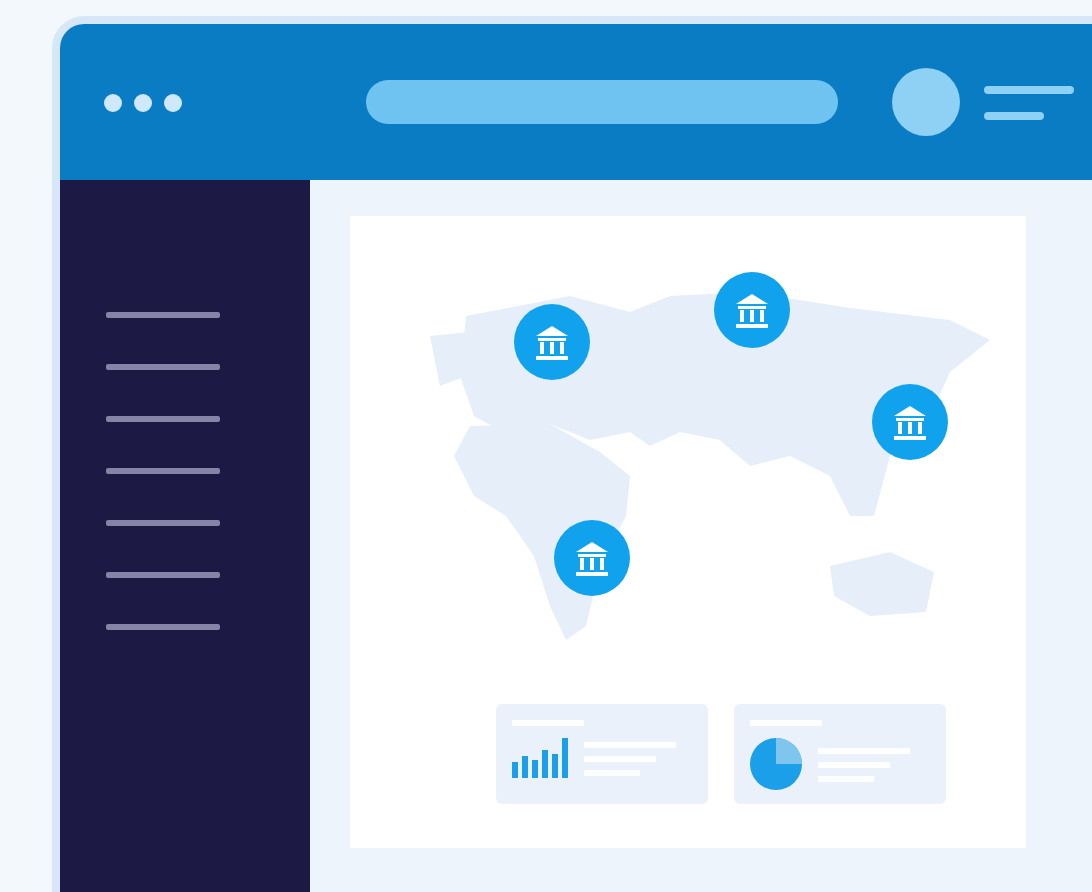 The width and height of the screenshot is (1092, 892). What do you see at coordinates (143, 102) in the screenshot?
I see `window-dots-icon` at bounding box center [143, 102].